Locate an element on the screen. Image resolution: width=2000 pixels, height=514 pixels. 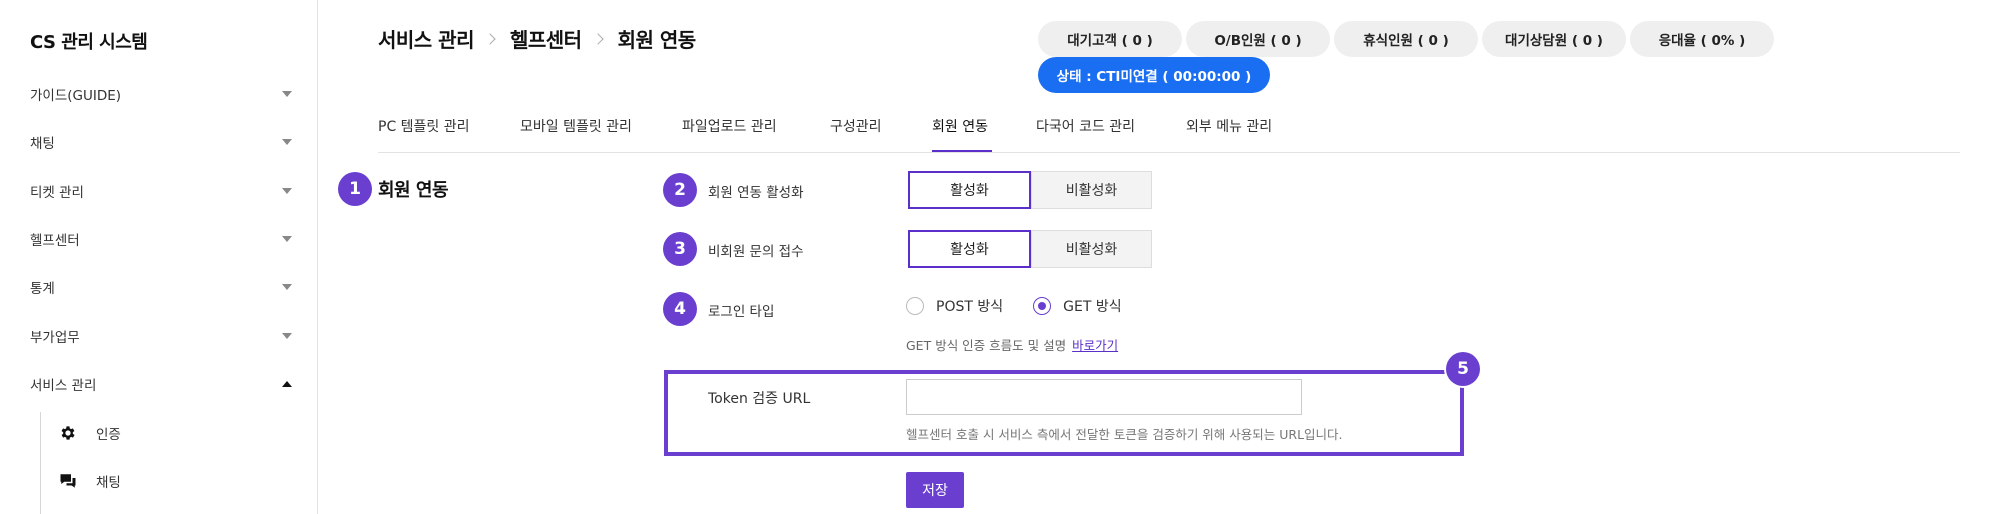
get-radio is located at coordinates (1042, 306).